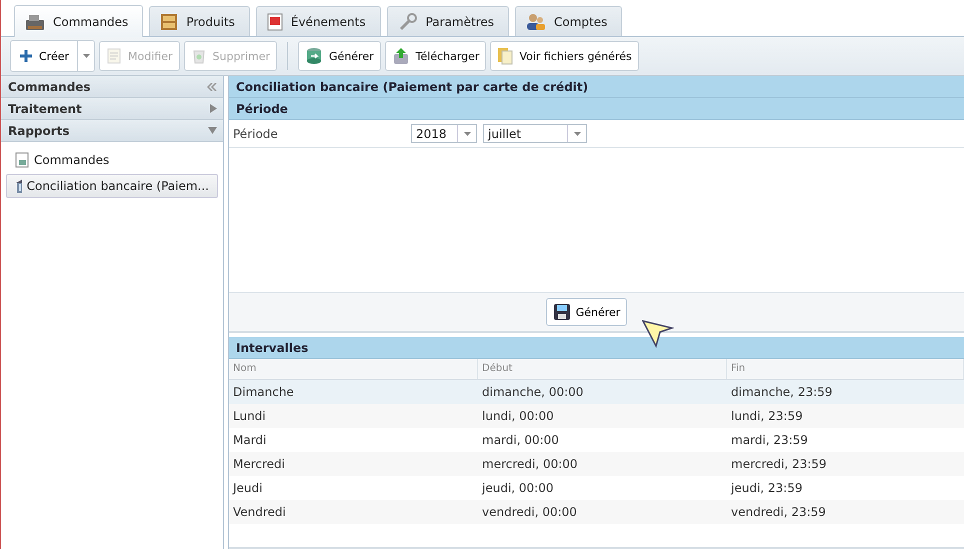 This screenshot has width=964, height=549. I want to click on accordion-header: Rapports, so click(112, 131).